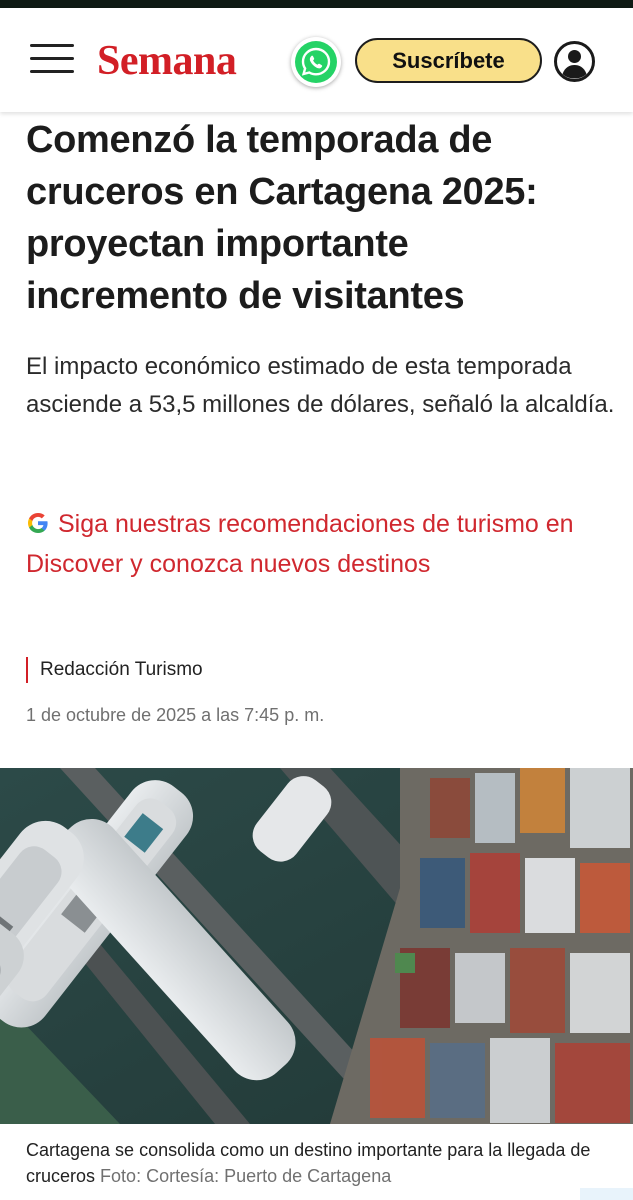 This screenshot has height=1200, width=633. Describe the element at coordinates (175, 715) in the screenshot. I see `article-date: 1 de octubre de 2025 a las 7:45 p. m.` at that location.